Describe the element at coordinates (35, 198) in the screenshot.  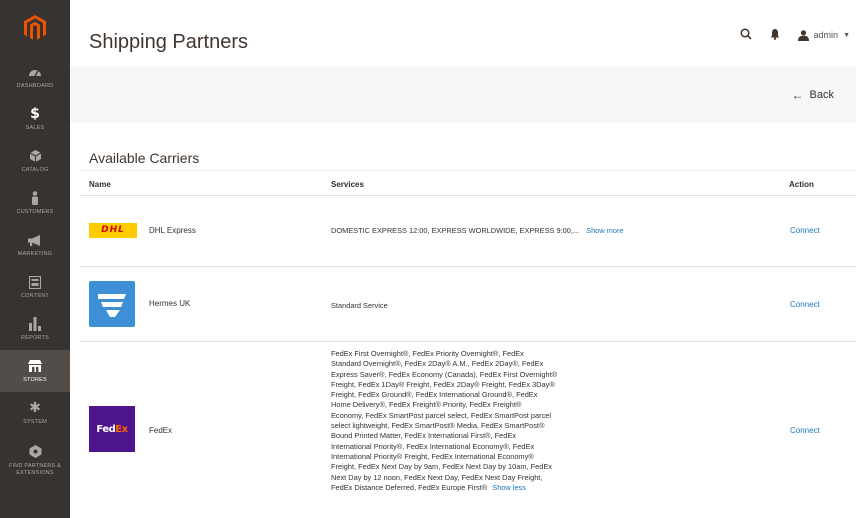
I see `person-icon` at that location.